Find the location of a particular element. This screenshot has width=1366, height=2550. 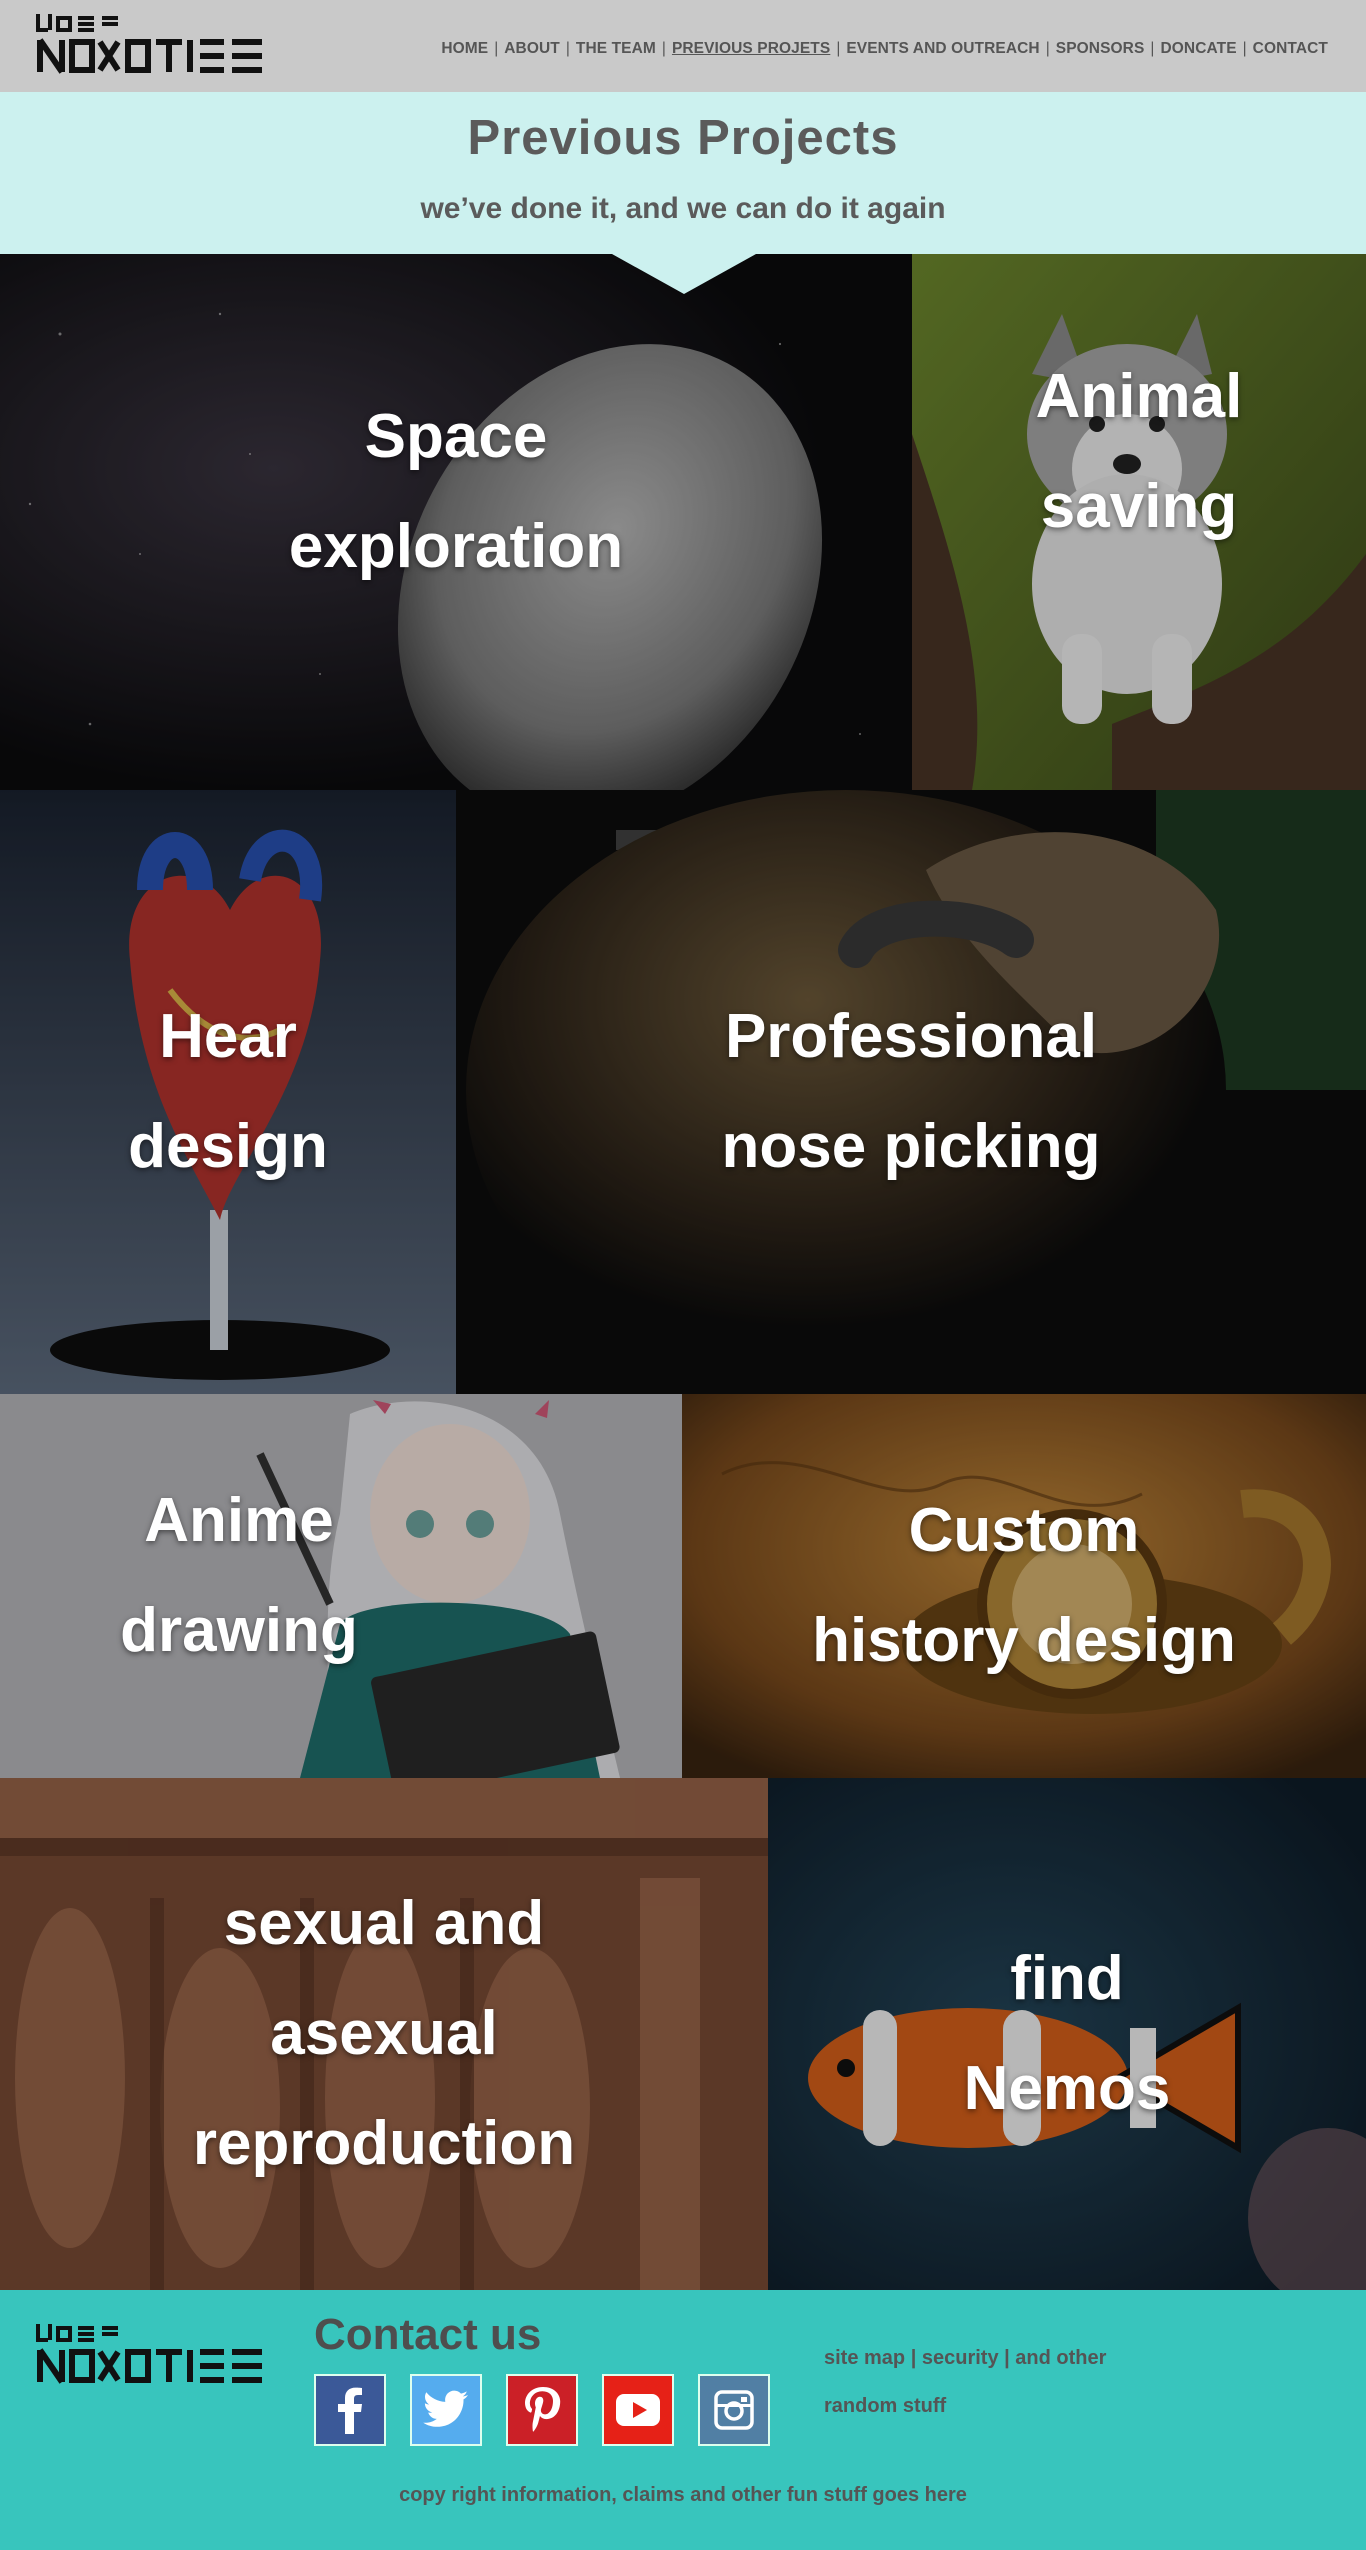

project-label: Hear design is located at coordinates (228, 1091).